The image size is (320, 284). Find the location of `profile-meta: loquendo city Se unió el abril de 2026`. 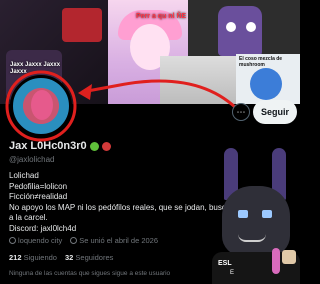

profile-meta: loquendo city Se unió el abril de 2026 is located at coordinates (83, 240).